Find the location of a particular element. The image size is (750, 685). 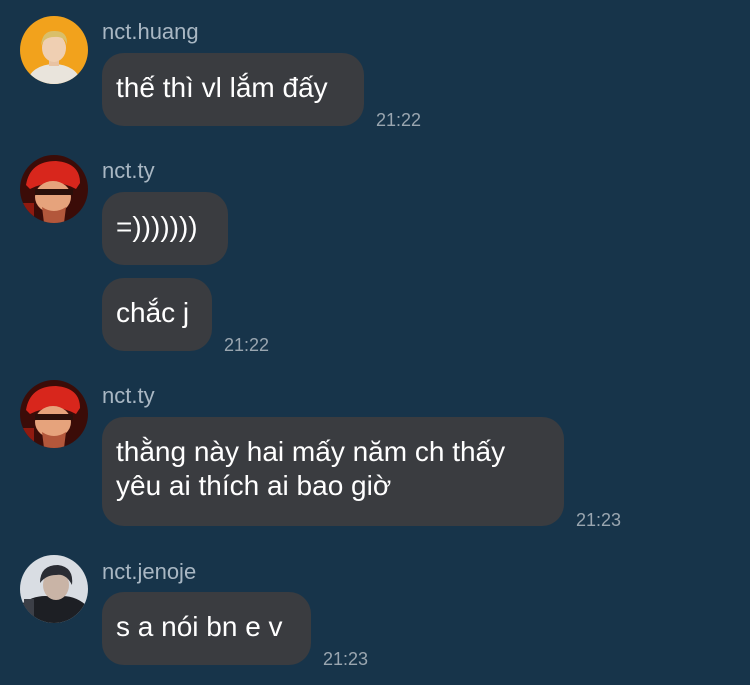

message-bubble: thế thì vl lắm đấy is located at coordinates (233, 89).